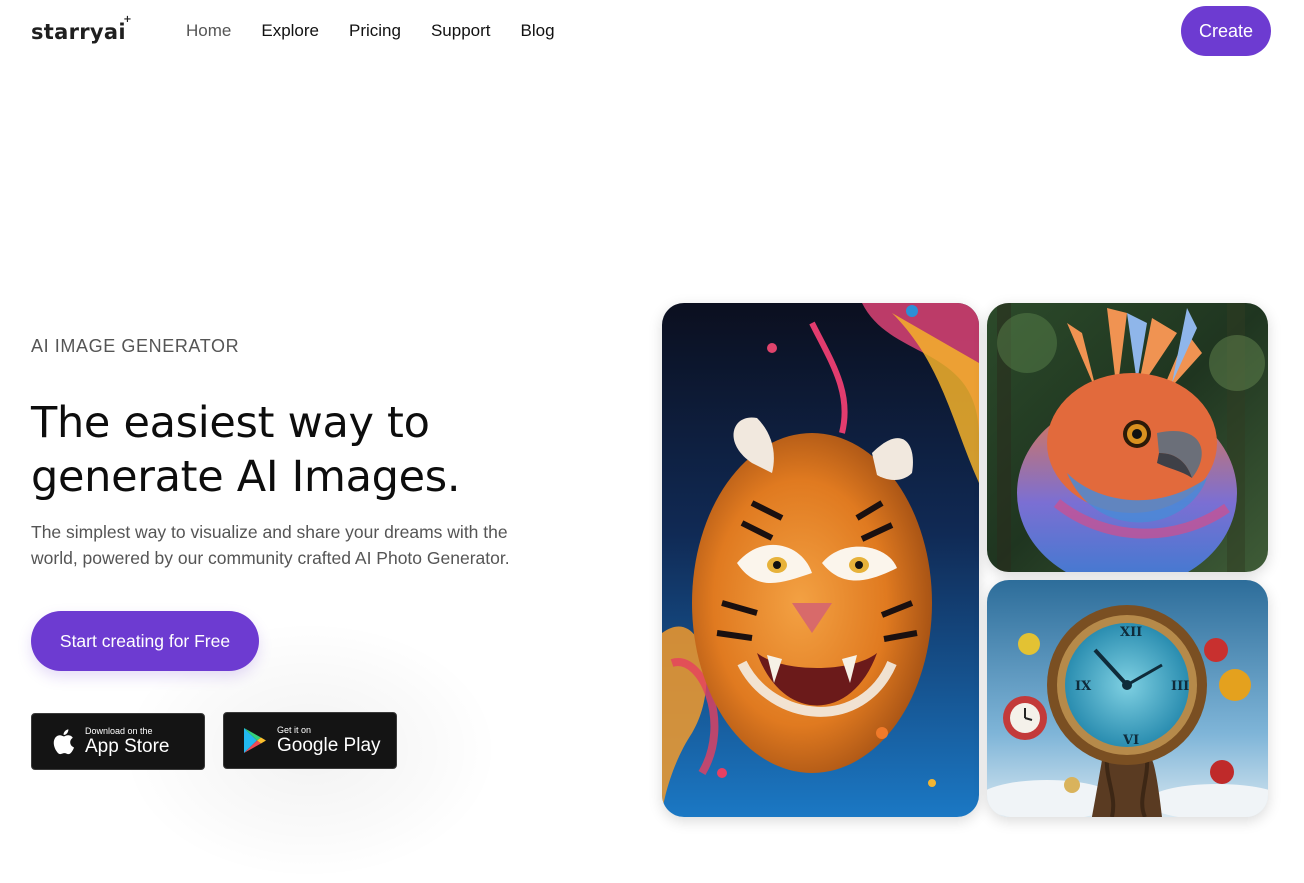 This screenshot has width=1304, height=883. What do you see at coordinates (255, 741) in the screenshot?
I see `google-play-icon` at bounding box center [255, 741].